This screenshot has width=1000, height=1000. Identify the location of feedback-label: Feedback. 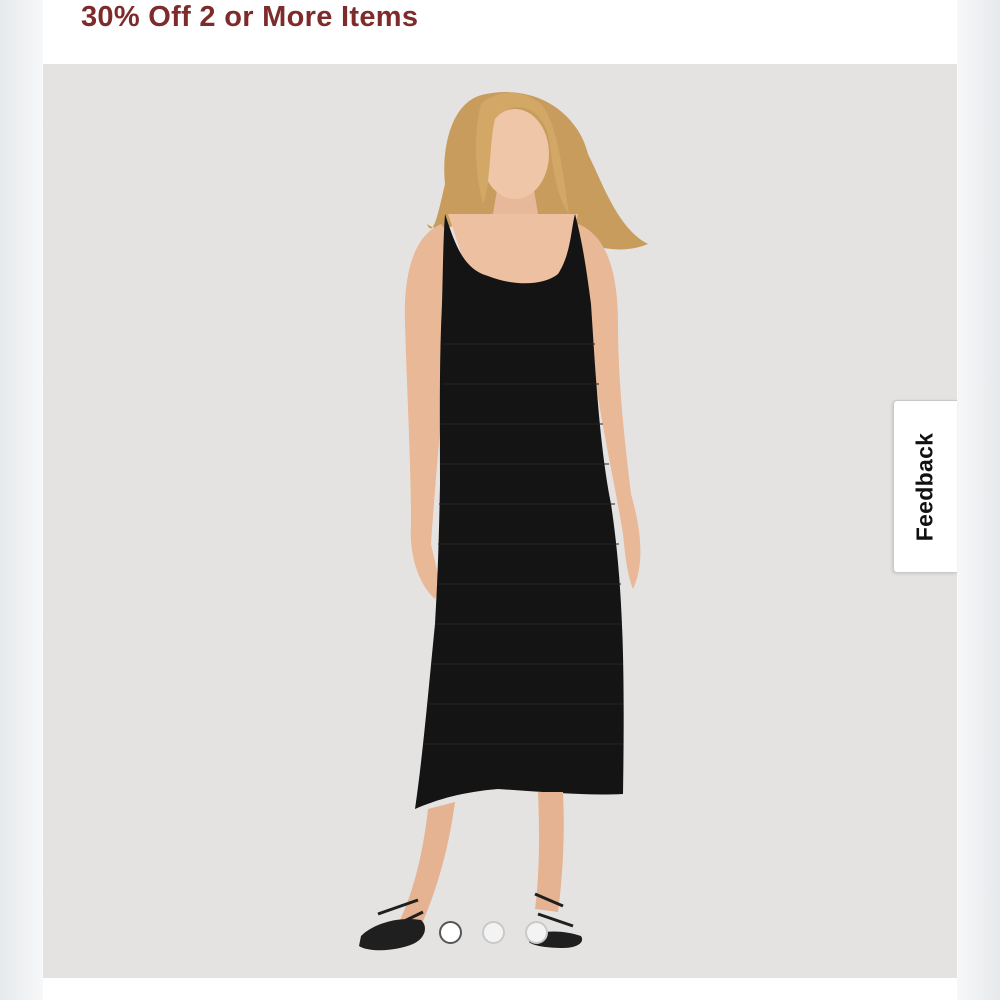
(924, 487).